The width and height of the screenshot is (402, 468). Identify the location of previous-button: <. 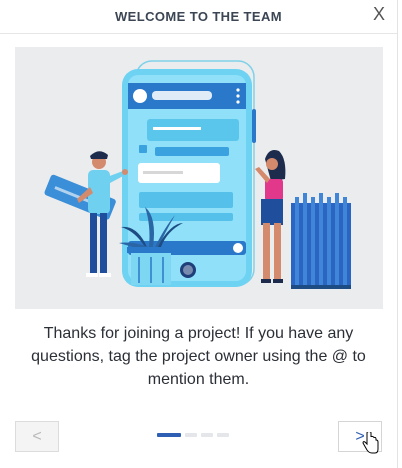
(37, 436).